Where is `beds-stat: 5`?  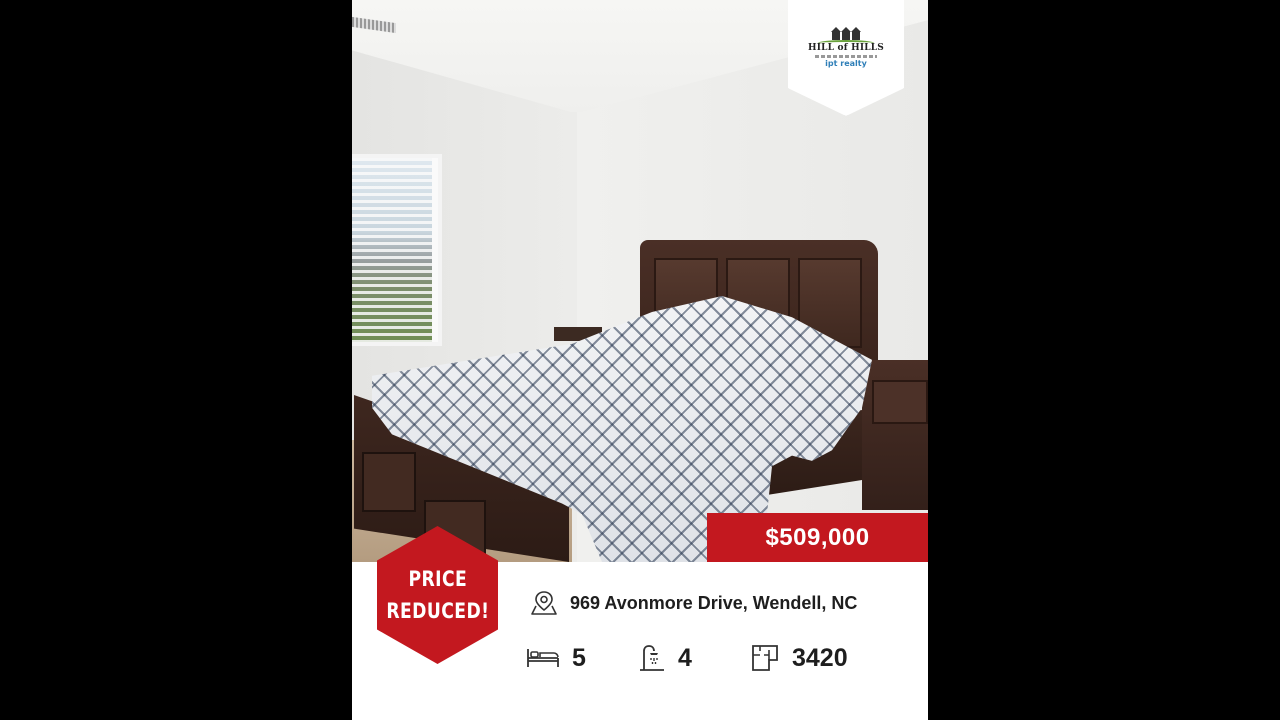
beds-stat: 5 is located at coordinates (556, 658).